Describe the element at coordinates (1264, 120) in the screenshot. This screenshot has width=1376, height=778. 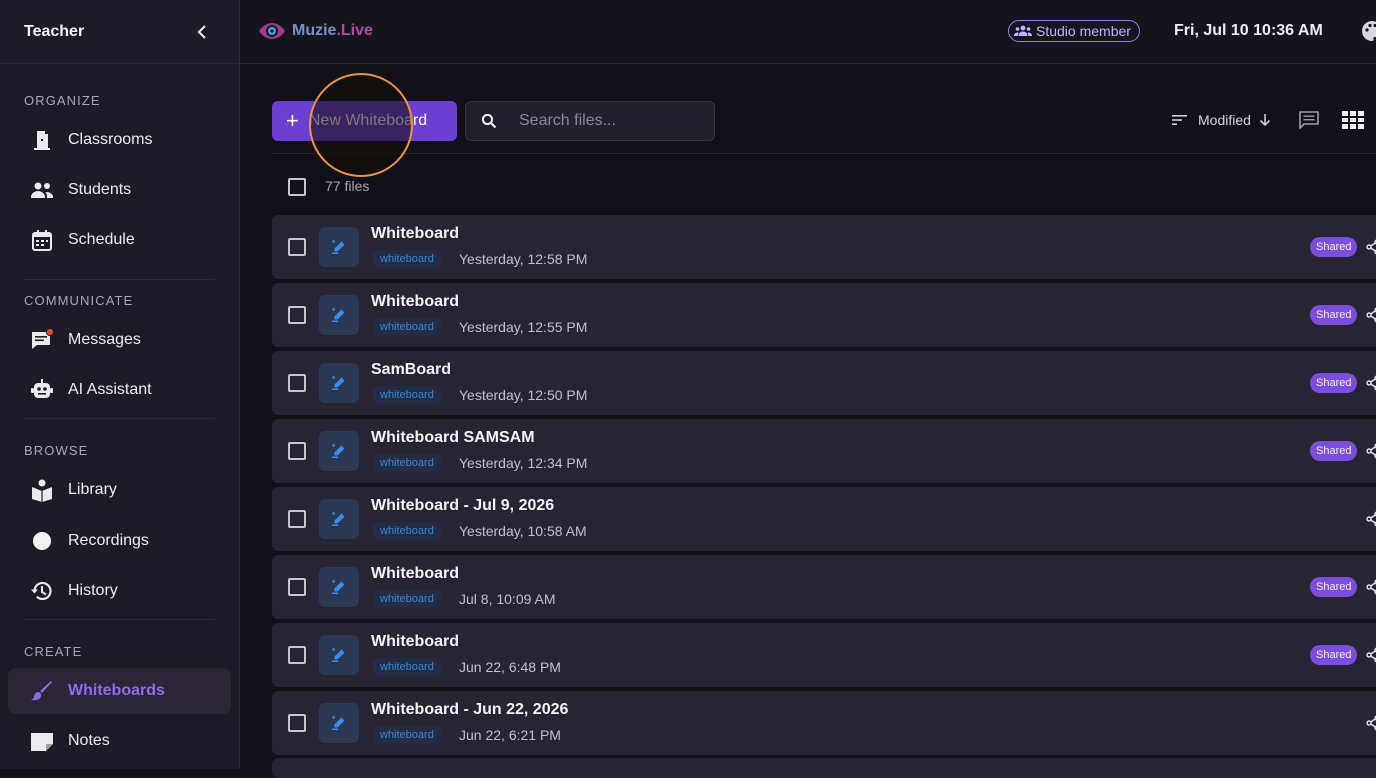
I see `arrow-down-icon` at that location.